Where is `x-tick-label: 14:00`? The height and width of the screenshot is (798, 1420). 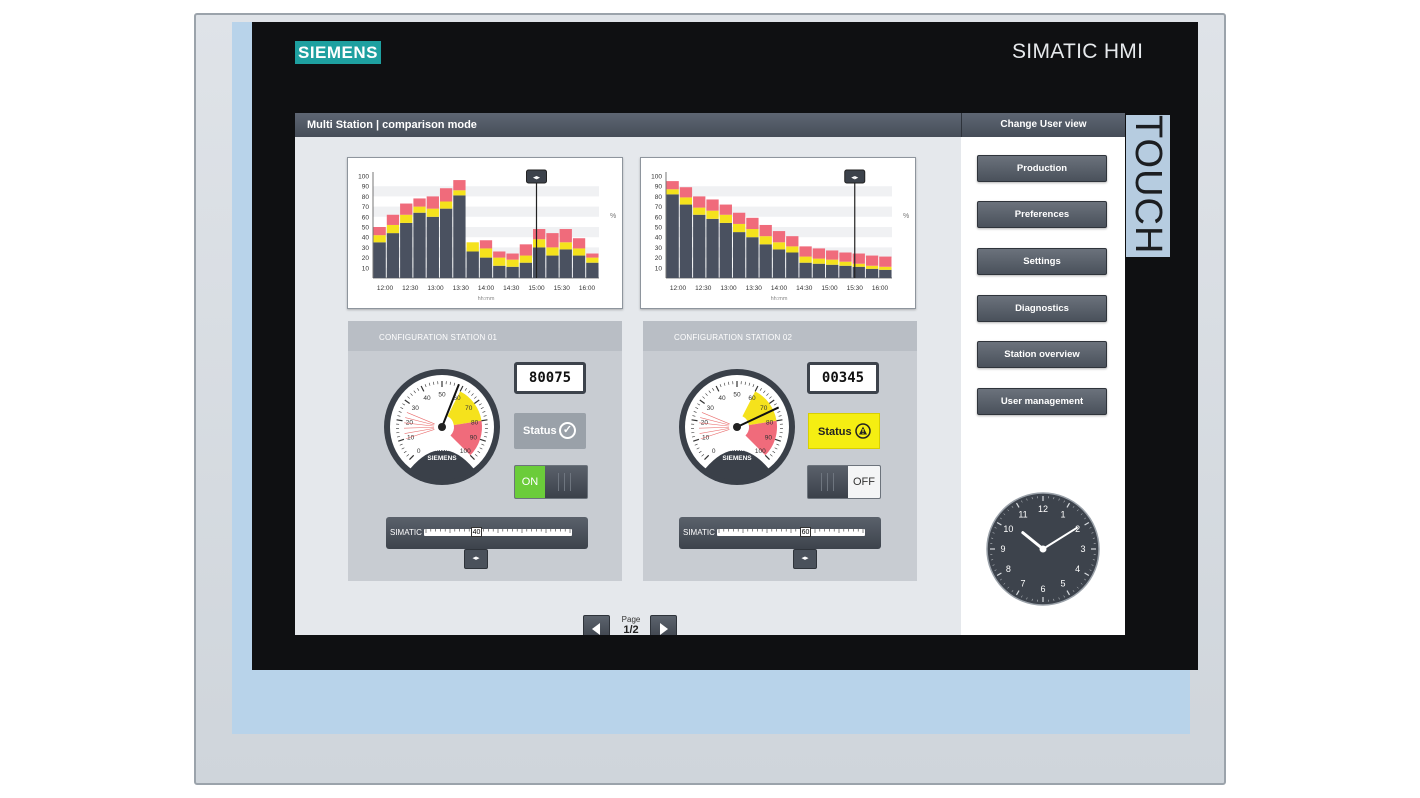
x-tick-label: 14:00 is located at coordinates (486, 288).